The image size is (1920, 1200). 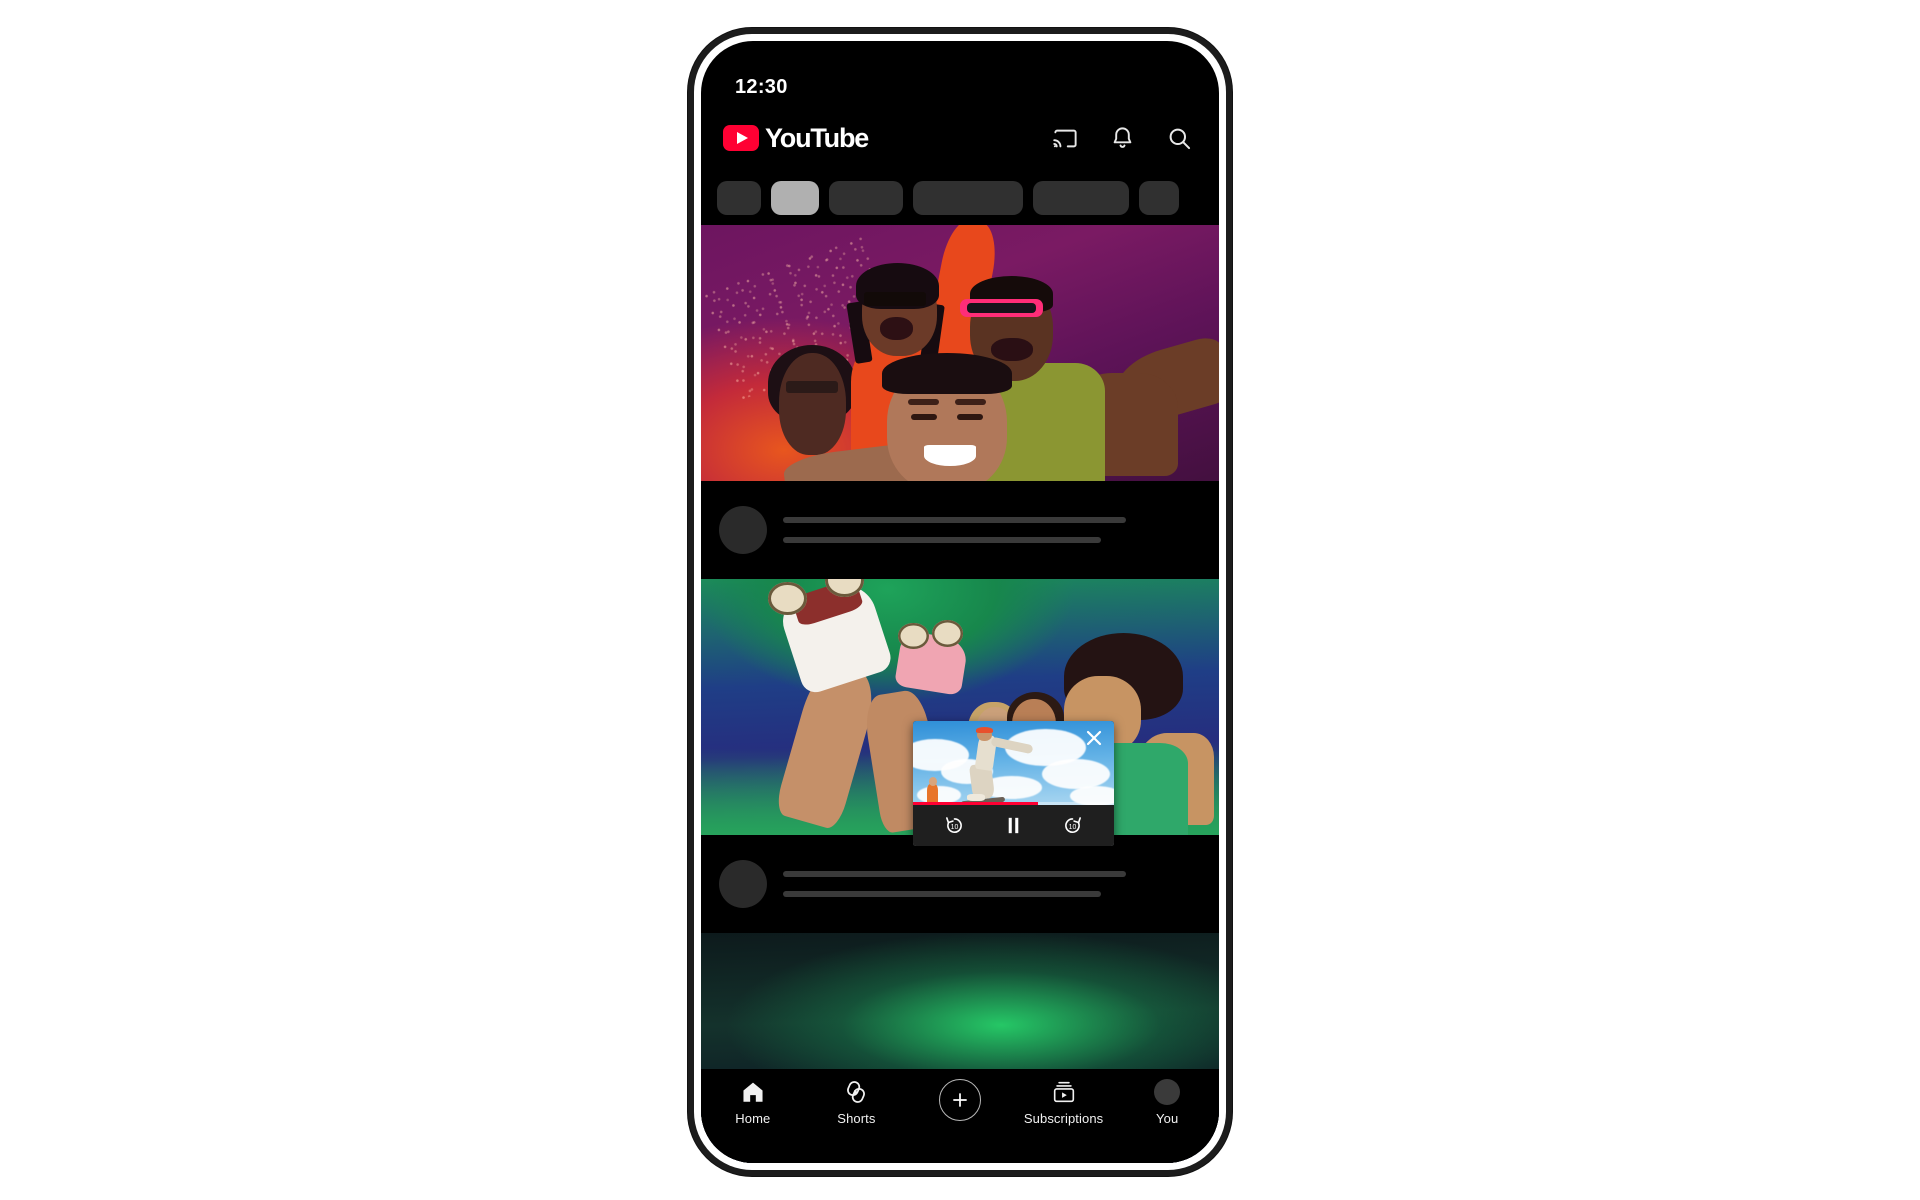 What do you see at coordinates (753, 1118) in the screenshot?
I see `nav-label-home: Home` at bounding box center [753, 1118].